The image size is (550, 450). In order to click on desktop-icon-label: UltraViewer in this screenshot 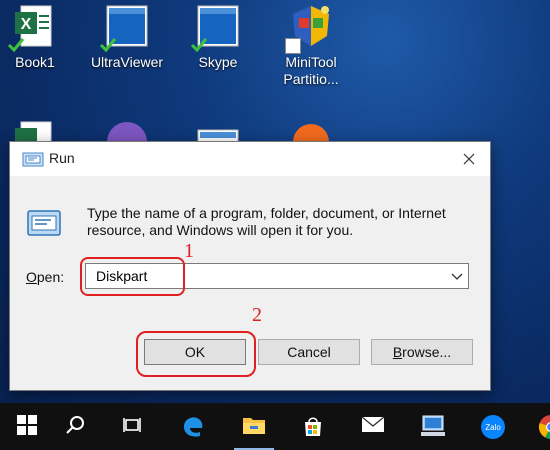, I will do `click(127, 62)`.